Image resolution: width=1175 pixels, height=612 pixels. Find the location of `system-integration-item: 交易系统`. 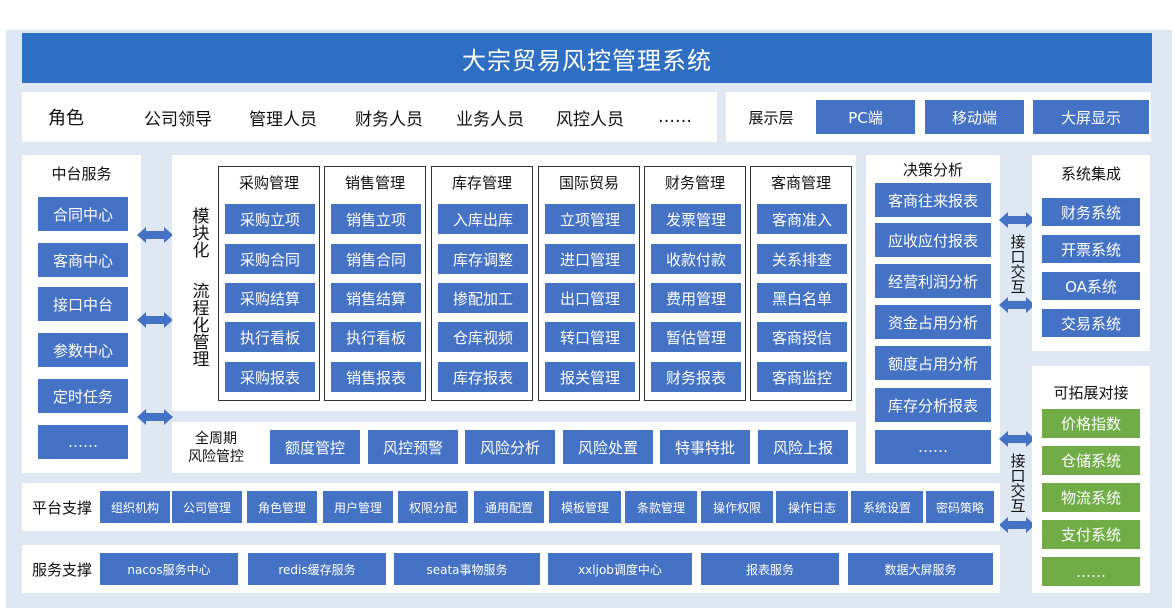

system-integration-item: 交易系统 is located at coordinates (1091, 323).